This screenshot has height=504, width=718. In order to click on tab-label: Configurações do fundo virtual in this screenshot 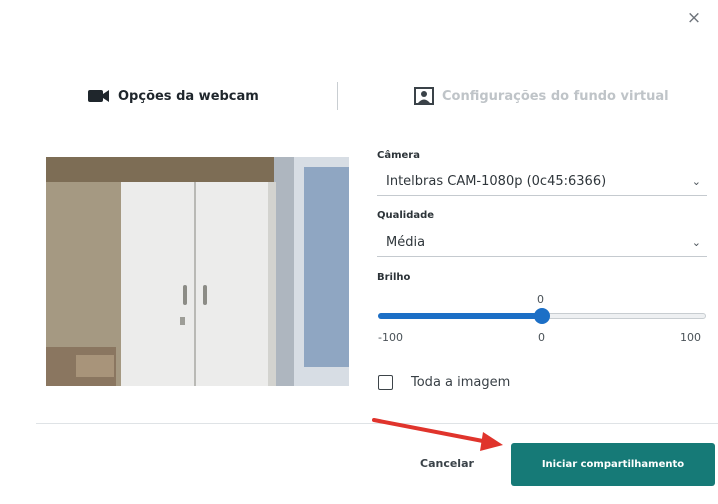, I will do `click(555, 96)`.